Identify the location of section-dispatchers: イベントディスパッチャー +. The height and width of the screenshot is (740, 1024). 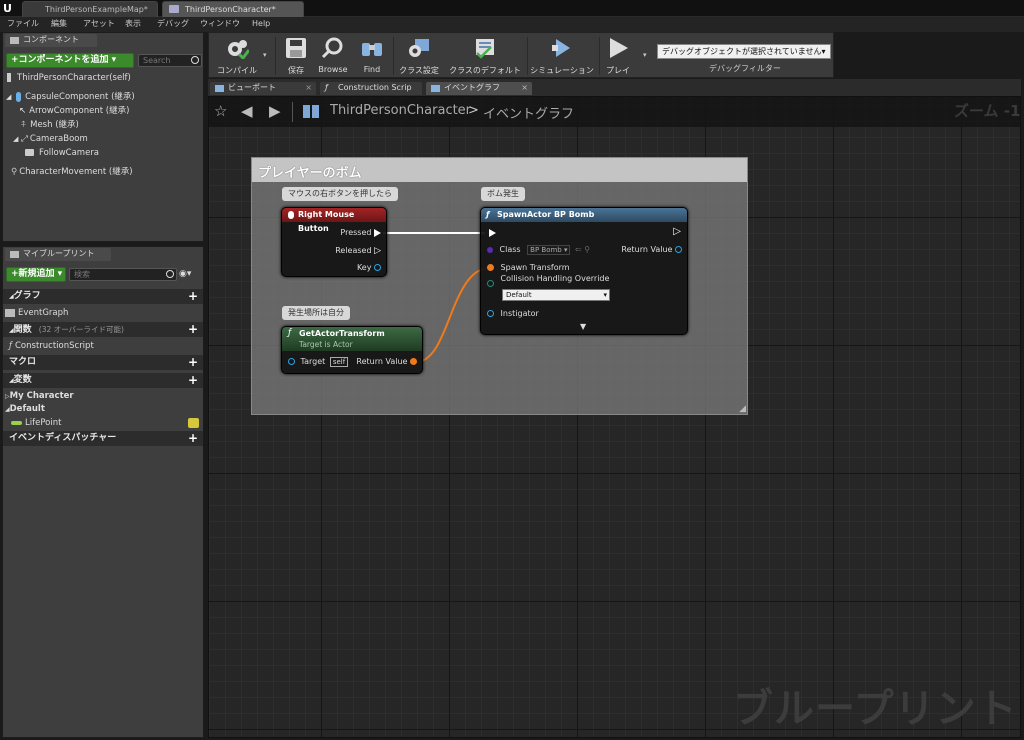
(103, 438).